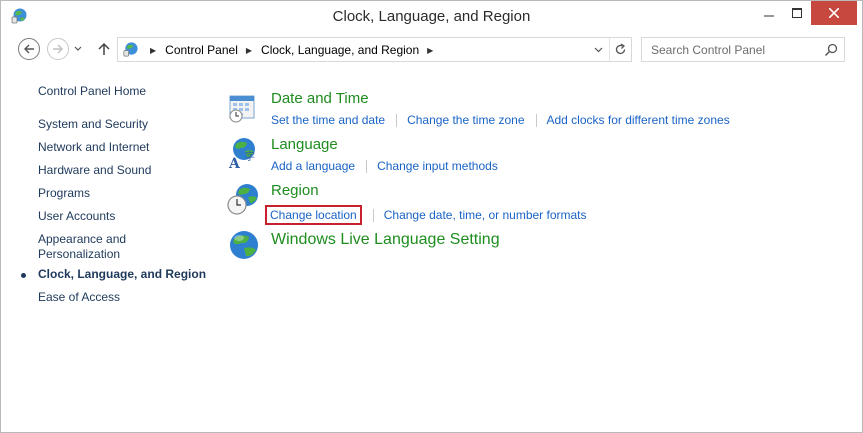  I want to click on sidebar-item-network-and-internet: Network and Internet, so click(93, 147).